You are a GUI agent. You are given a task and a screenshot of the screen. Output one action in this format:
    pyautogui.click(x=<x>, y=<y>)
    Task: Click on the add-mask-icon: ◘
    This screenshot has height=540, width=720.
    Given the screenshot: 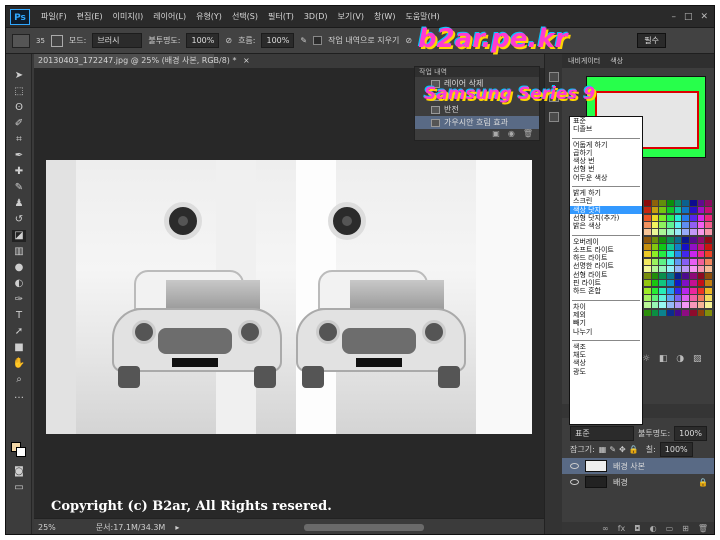 What is the action you would take?
    pyautogui.click(x=637, y=528)
    